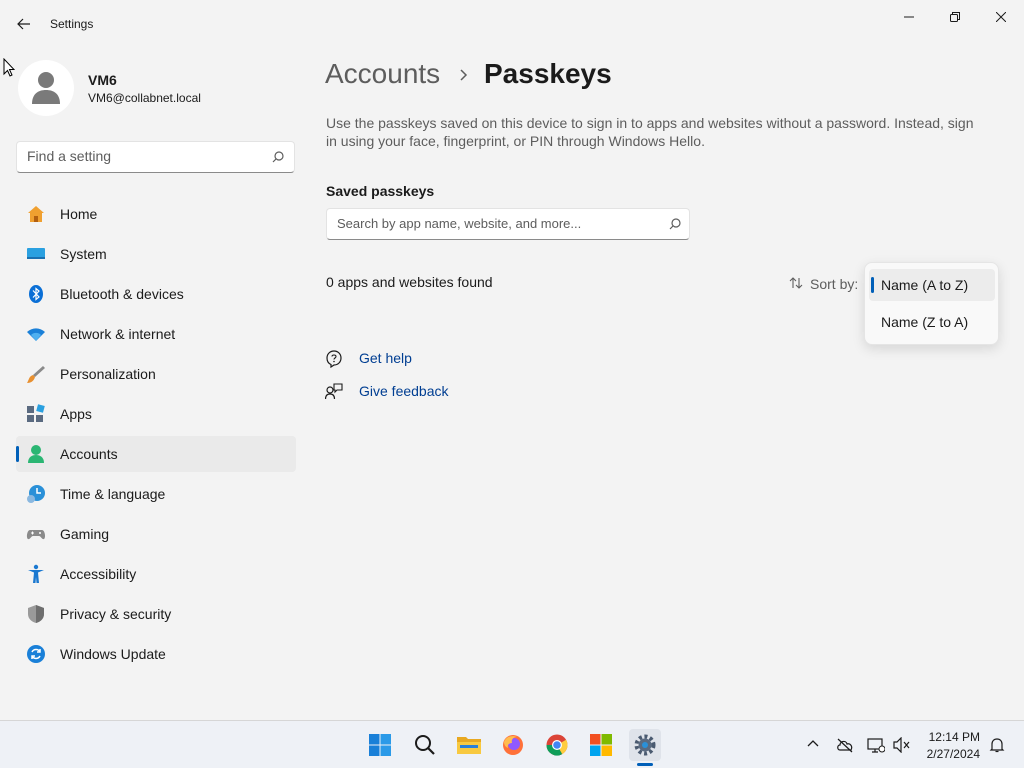 Image resolution: width=1024 pixels, height=768 pixels. I want to click on notification-bell-icon, so click(997, 745).